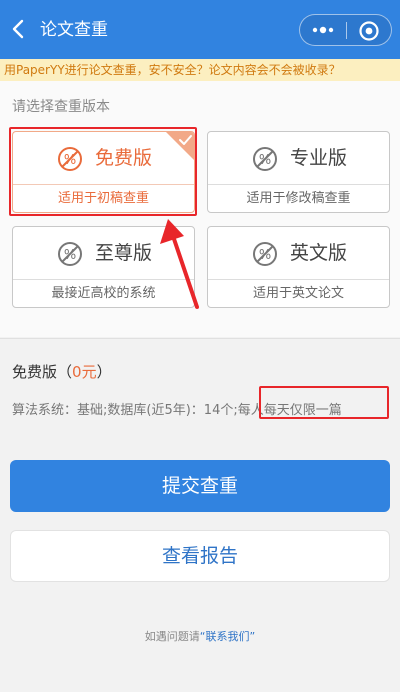 The width and height of the screenshot is (400, 692). What do you see at coordinates (124, 253) in the screenshot?
I see `option-name: 至尊版` at bounding box center [124, 253].